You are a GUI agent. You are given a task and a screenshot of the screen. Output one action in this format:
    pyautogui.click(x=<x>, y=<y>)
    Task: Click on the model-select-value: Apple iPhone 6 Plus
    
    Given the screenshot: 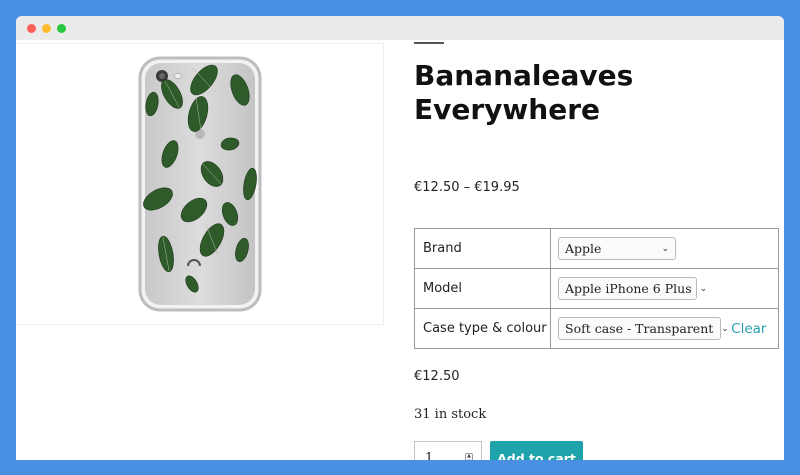 What is the action you would take?
    pyautogui.click(x=628, y=288)
    